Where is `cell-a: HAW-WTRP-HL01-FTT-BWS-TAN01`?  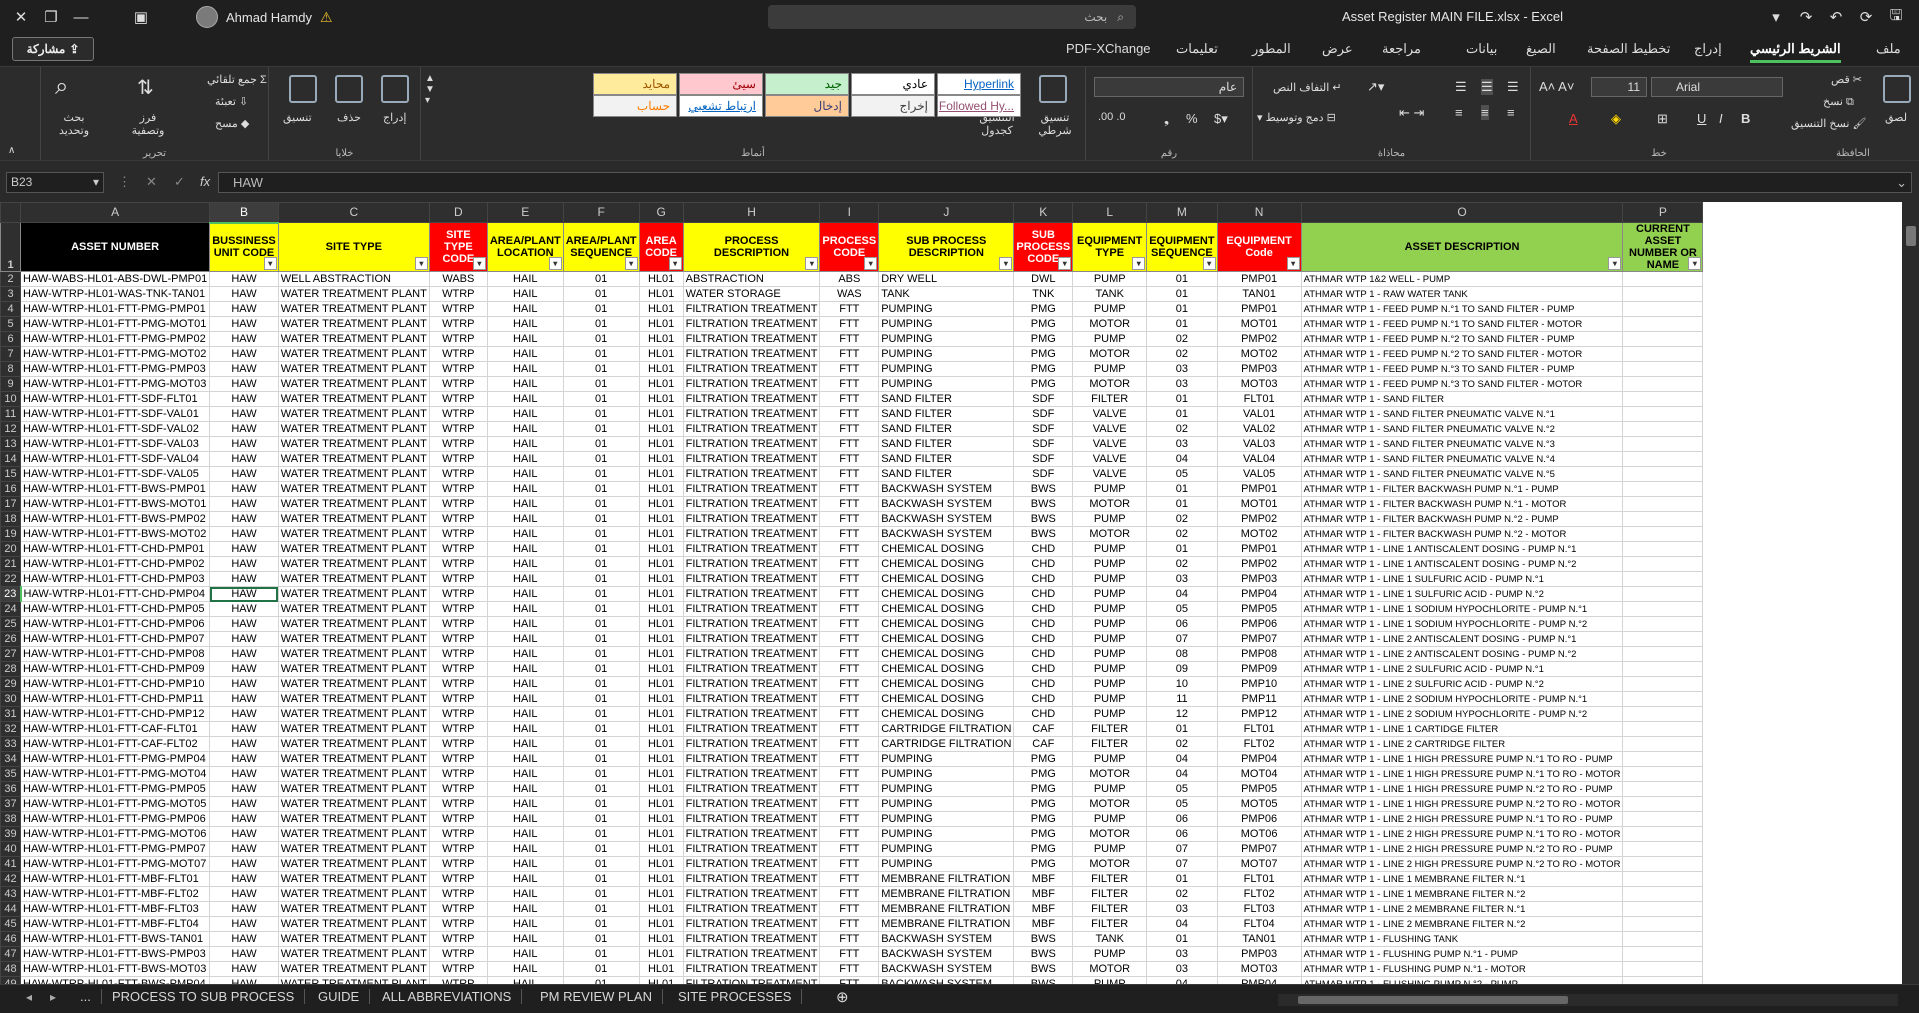
cell-a: HAW-WTRP-HL01-FTT-BWS-TAN01 is located at coordinates (115, 939).